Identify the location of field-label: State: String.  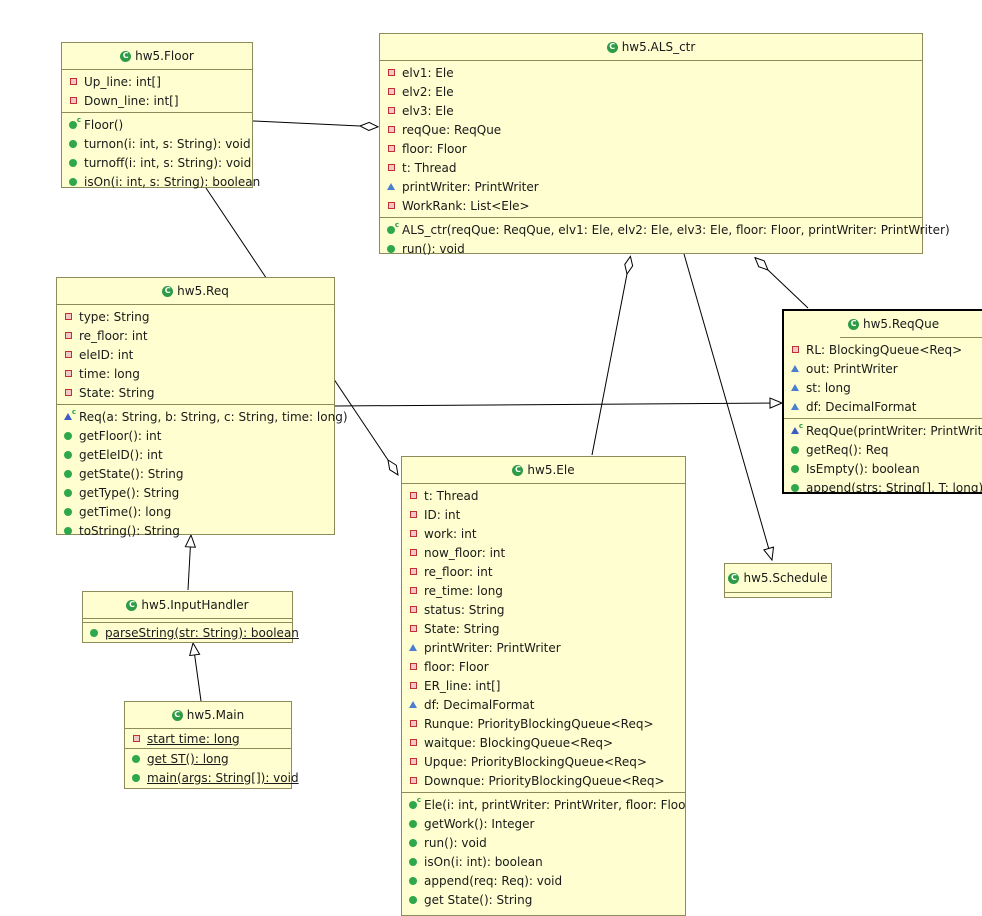
(462, 628).